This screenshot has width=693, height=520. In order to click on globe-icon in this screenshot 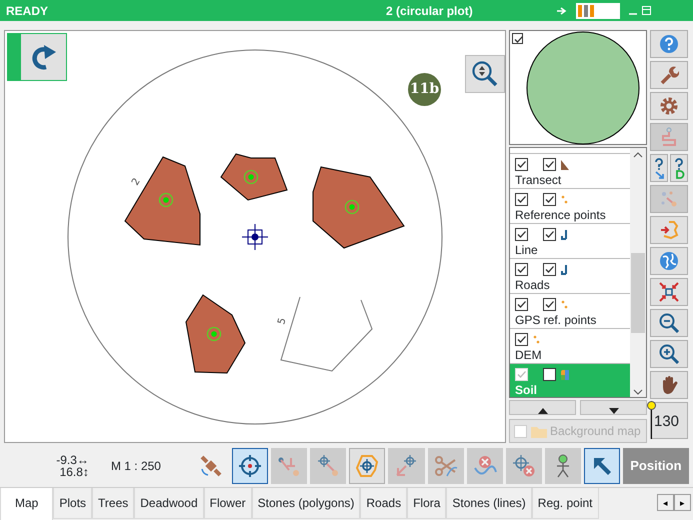, I will do `click(669, 261)`.